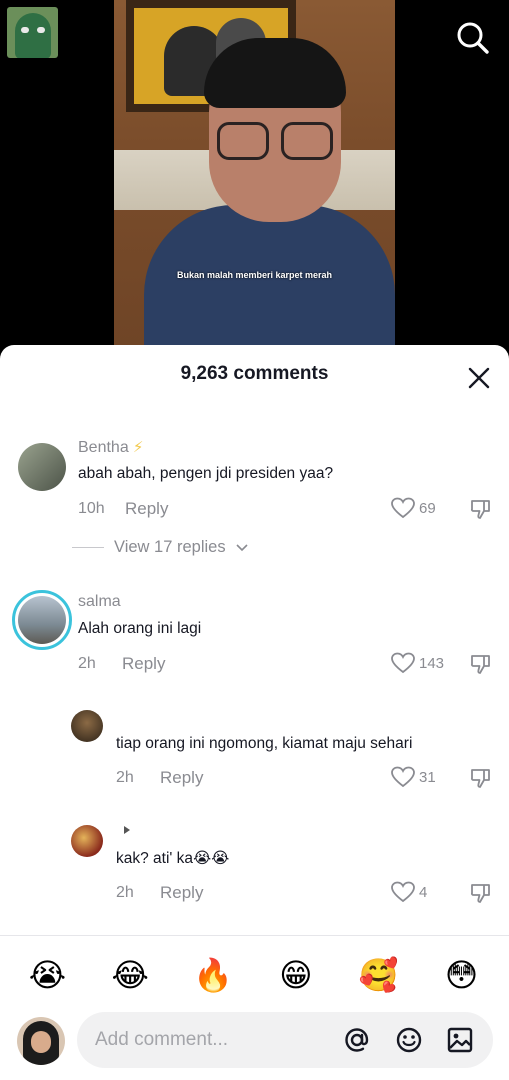  What do you see at coordinates (462, 975) in the screenshot?
I see `emoji-flushed: 😳` at bounding box center [462, 975].